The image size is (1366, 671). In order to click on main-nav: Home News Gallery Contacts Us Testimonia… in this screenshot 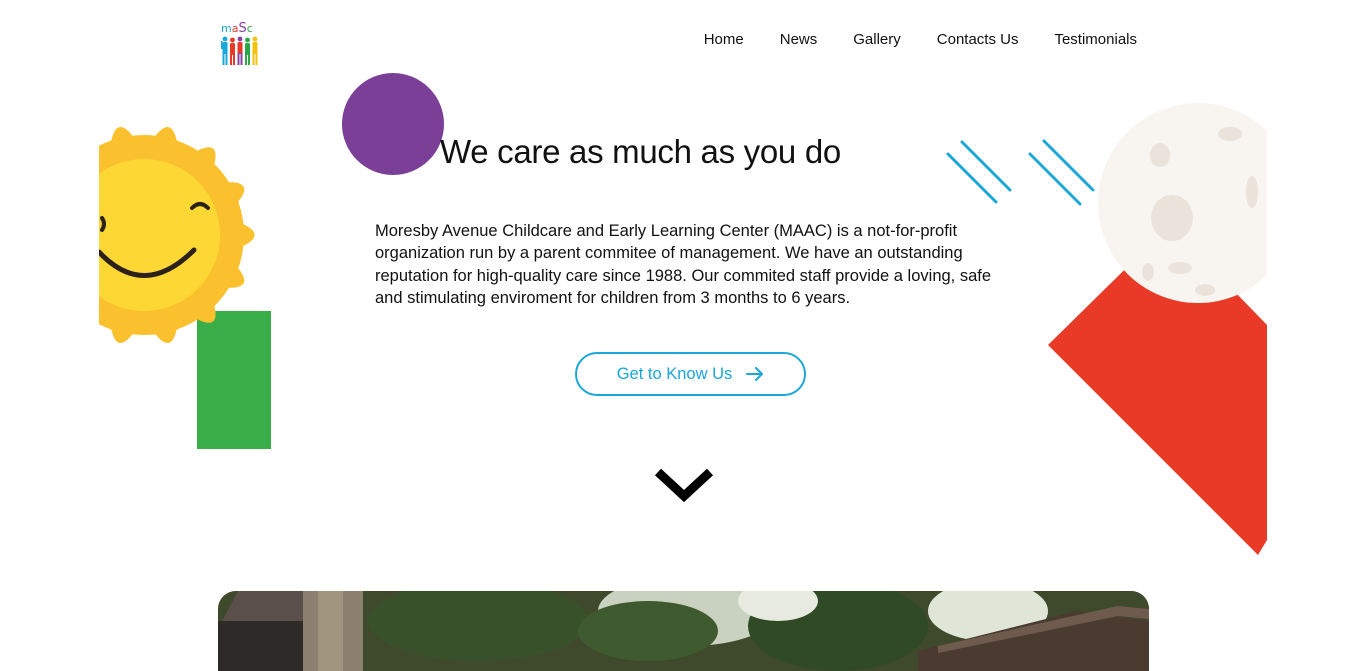, I will do `click(920, 40)`.